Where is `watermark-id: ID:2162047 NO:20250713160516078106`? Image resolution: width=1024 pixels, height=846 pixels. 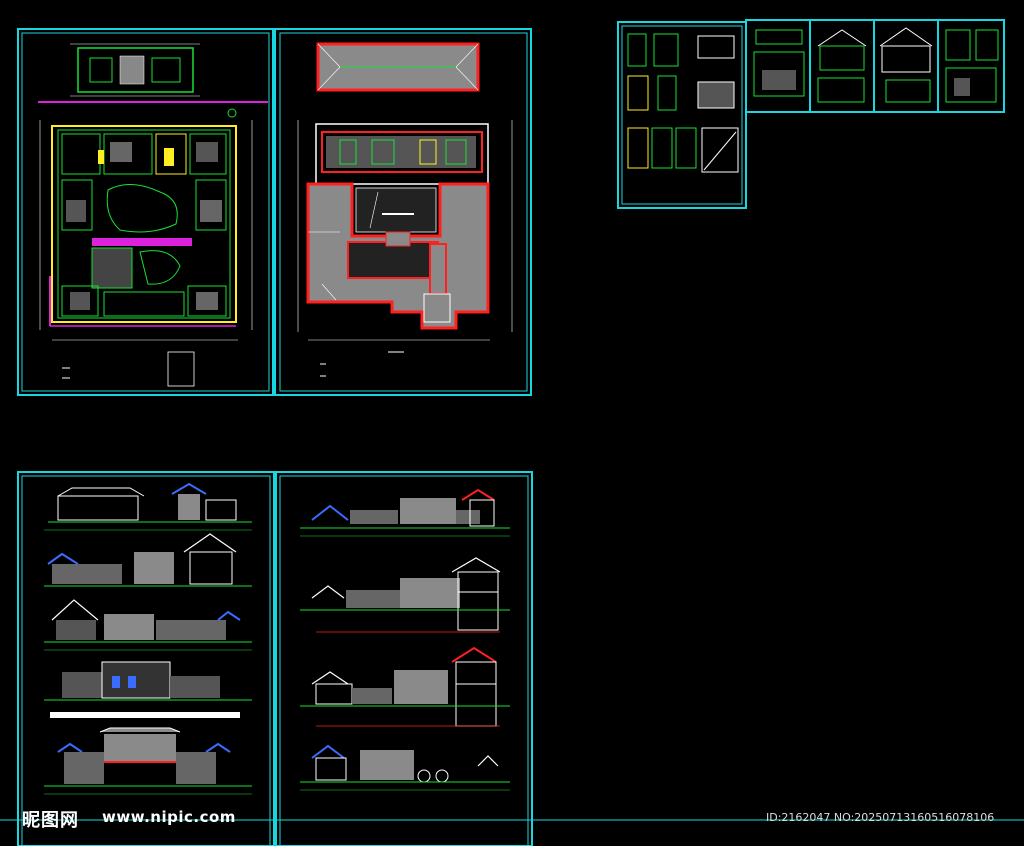 watermark-id: ID:2162047 NO:20250713160516078106 is located at coordinates (880, 817).